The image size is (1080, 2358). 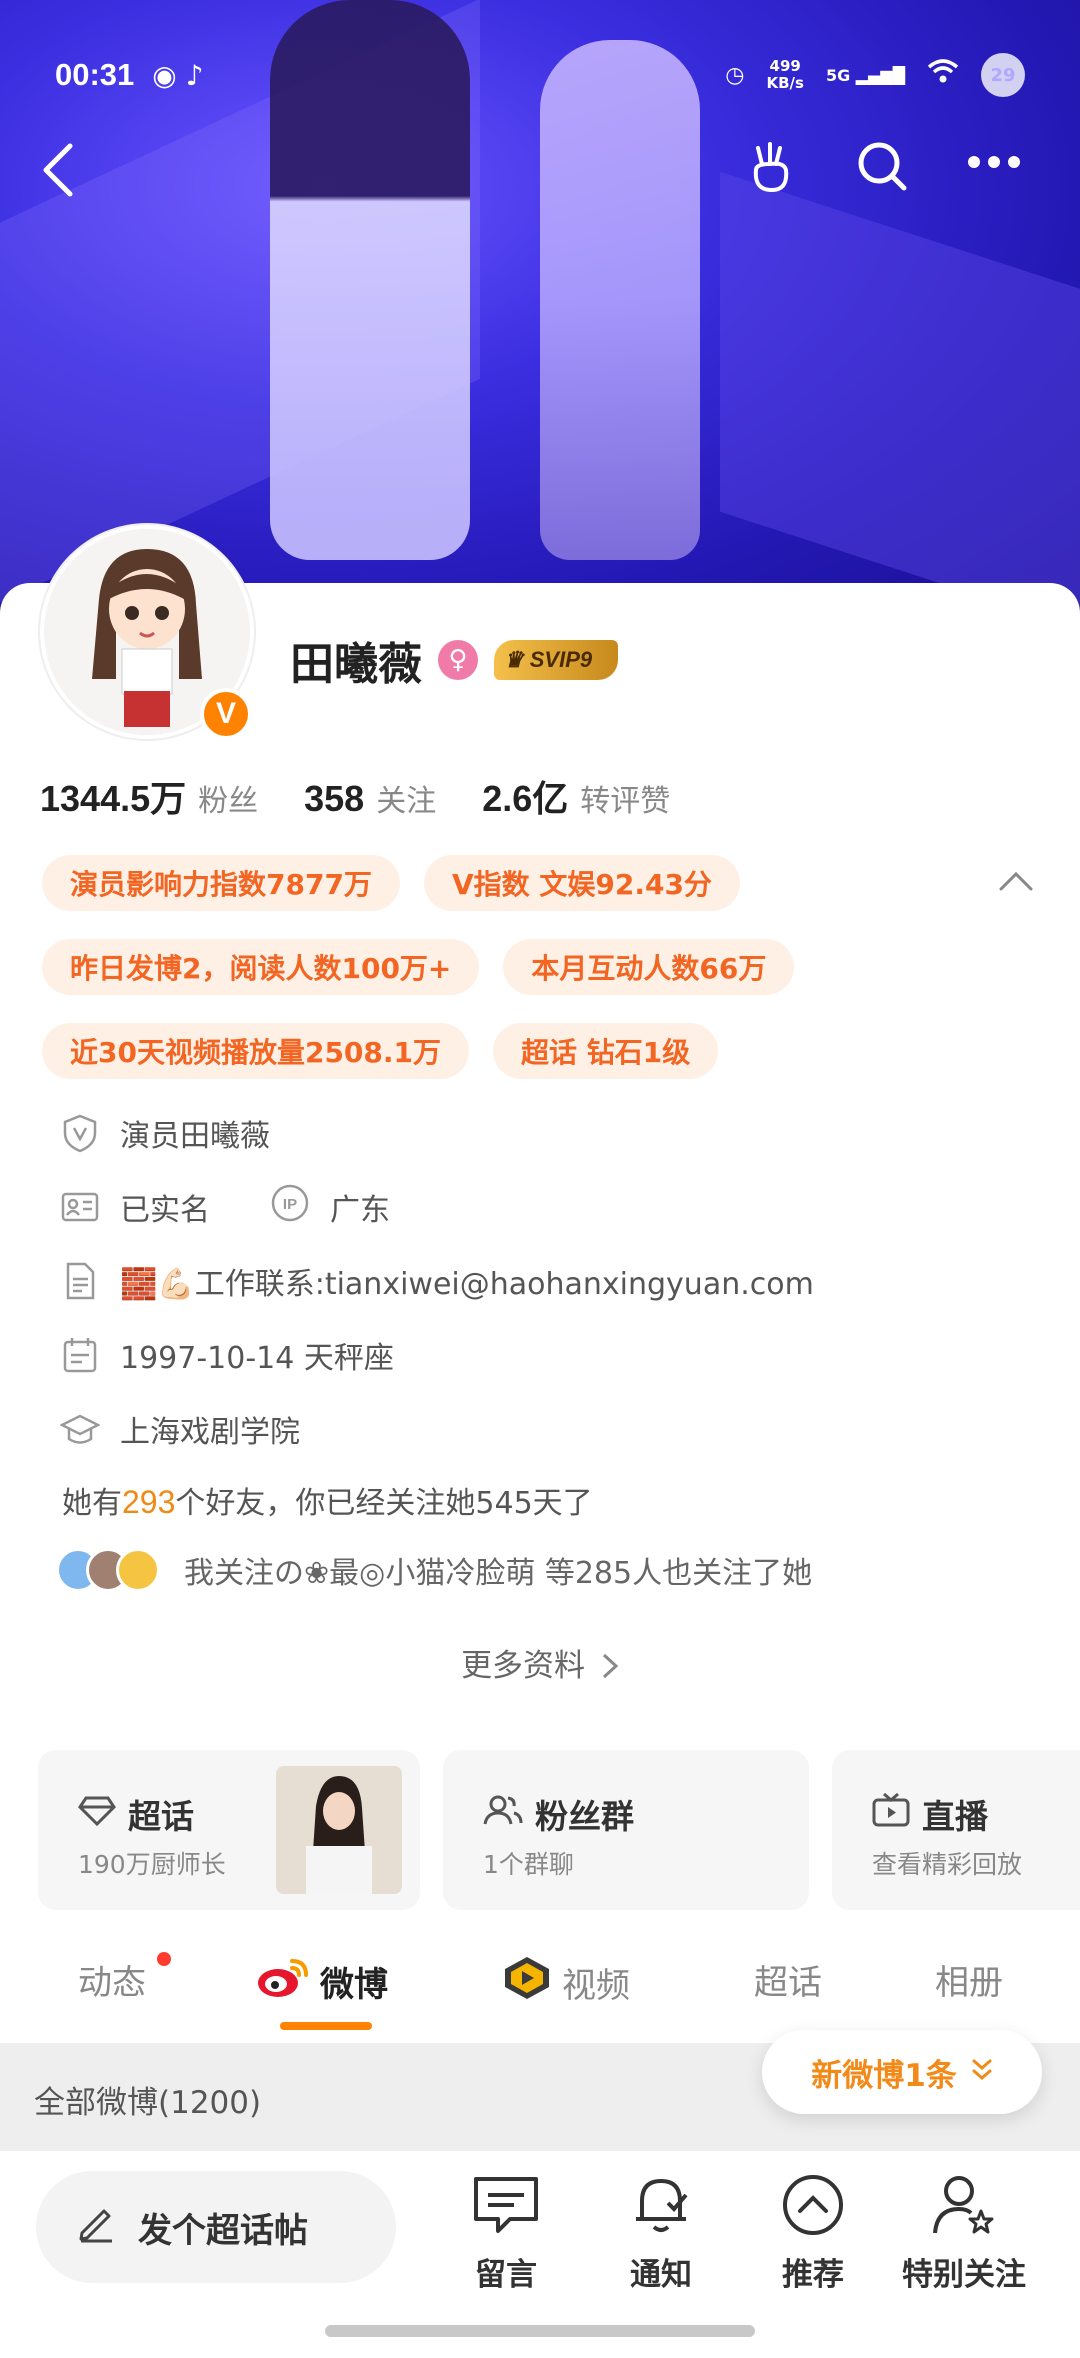 I want to click on tag-actor-influence: 演员影响力指数7877万, so click(x=221, y=883).